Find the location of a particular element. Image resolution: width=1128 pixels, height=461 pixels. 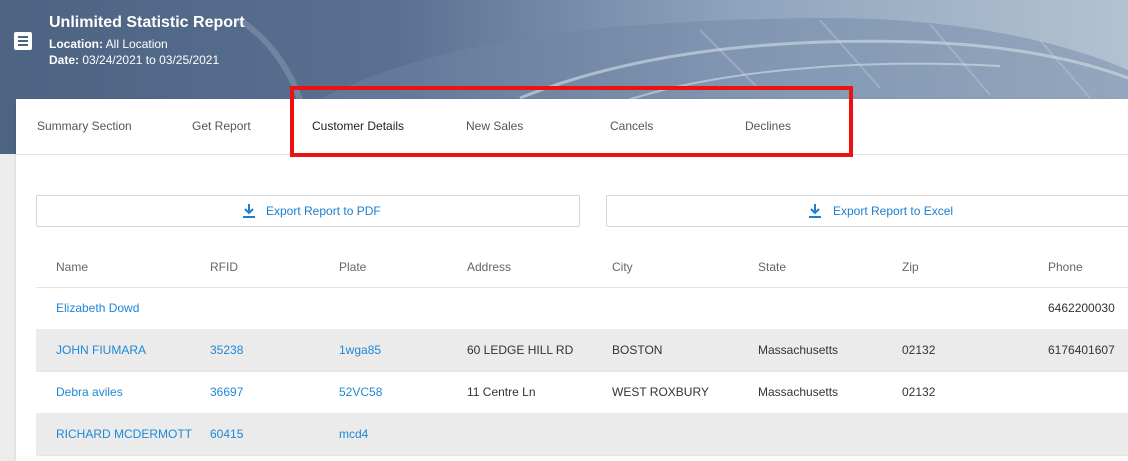

export-pdf-button: Export Report to PDF is located at coordinates (308, 211).